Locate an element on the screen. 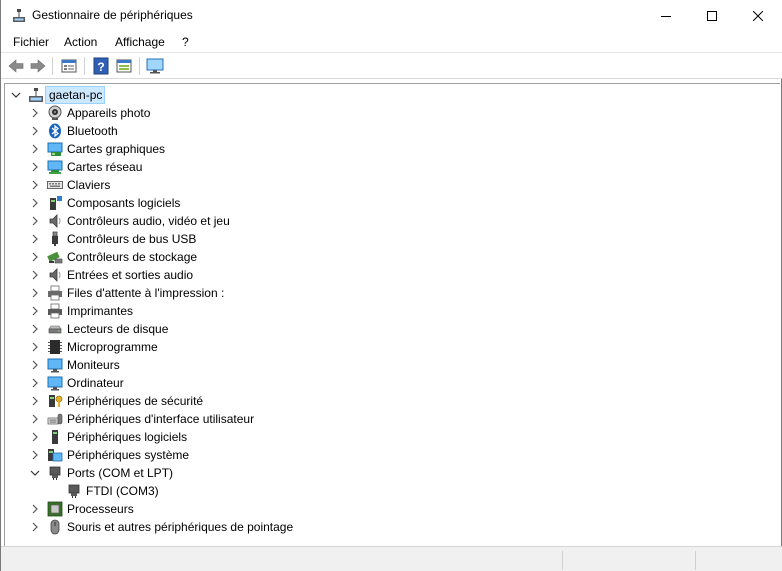 The width and height of the screenshot is (782, 571). tree-item-peripheriques-logiciels: Périphériques logiciels is located at coordinates (390, 437).